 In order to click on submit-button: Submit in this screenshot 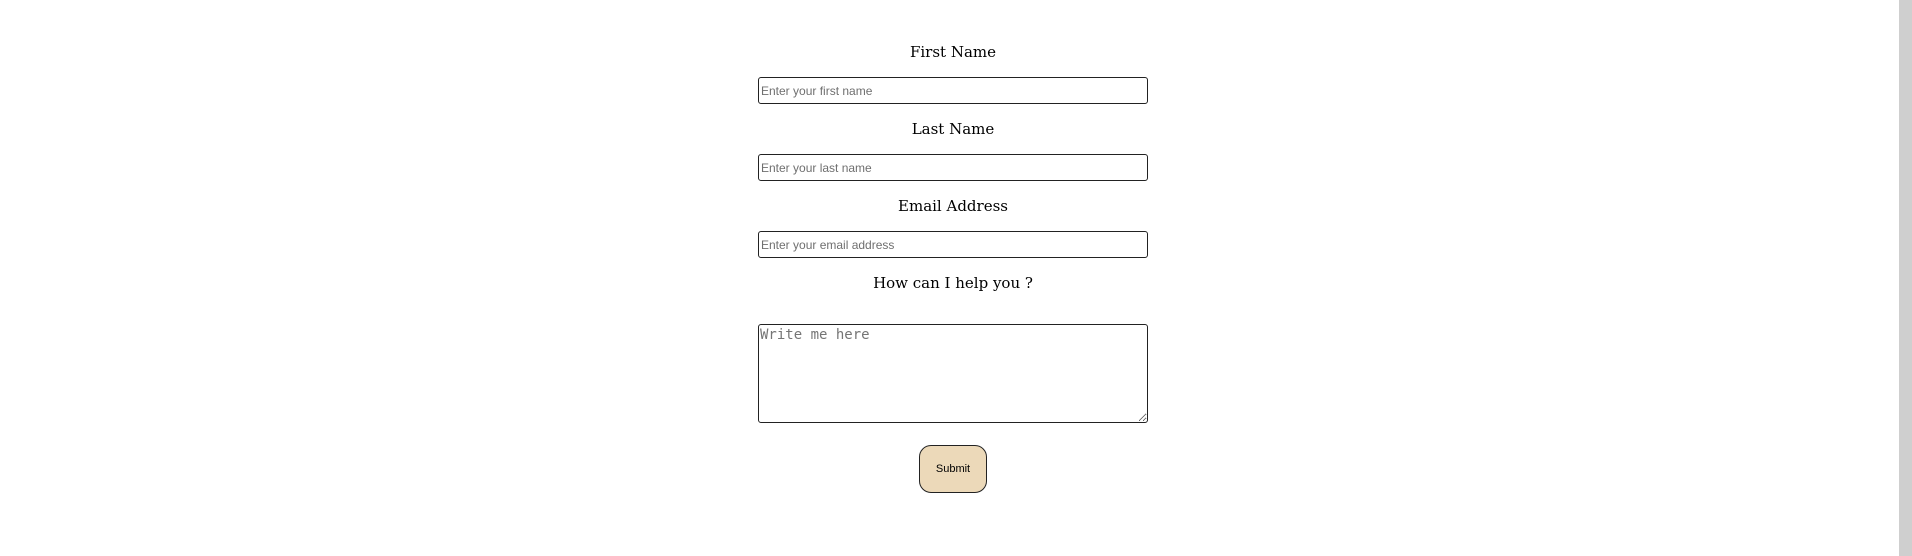, I will do `click(953, 469)`.